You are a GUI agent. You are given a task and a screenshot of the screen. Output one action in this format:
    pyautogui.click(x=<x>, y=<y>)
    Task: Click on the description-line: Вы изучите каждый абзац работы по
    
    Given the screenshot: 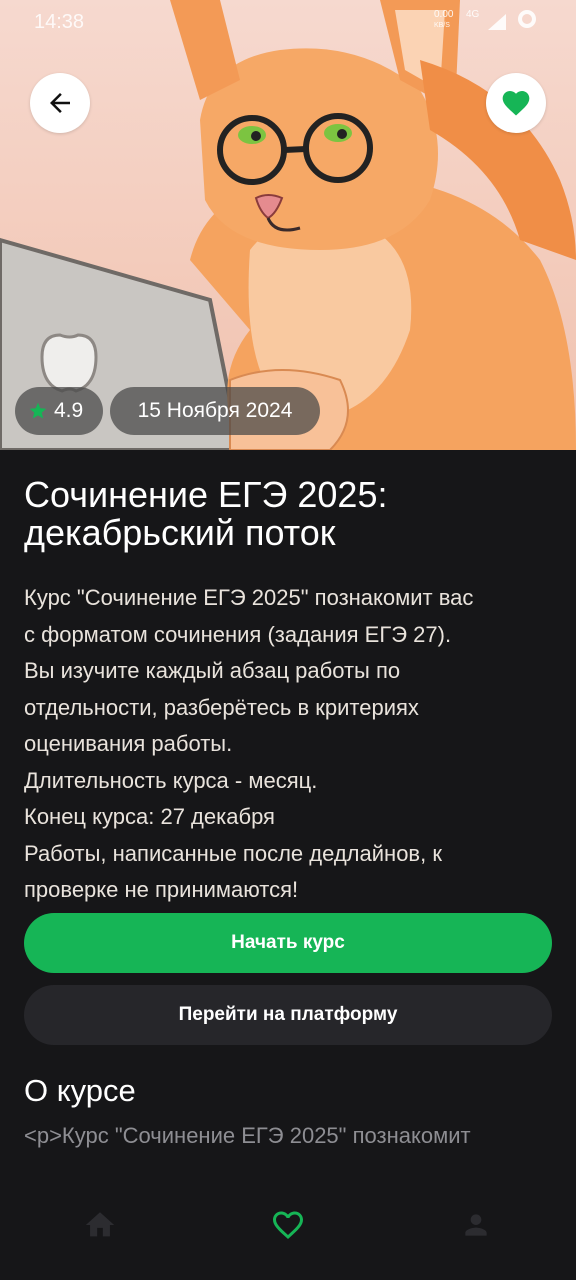 What is the action you would take?
    pyautogui.click(x=212, y=670)
    